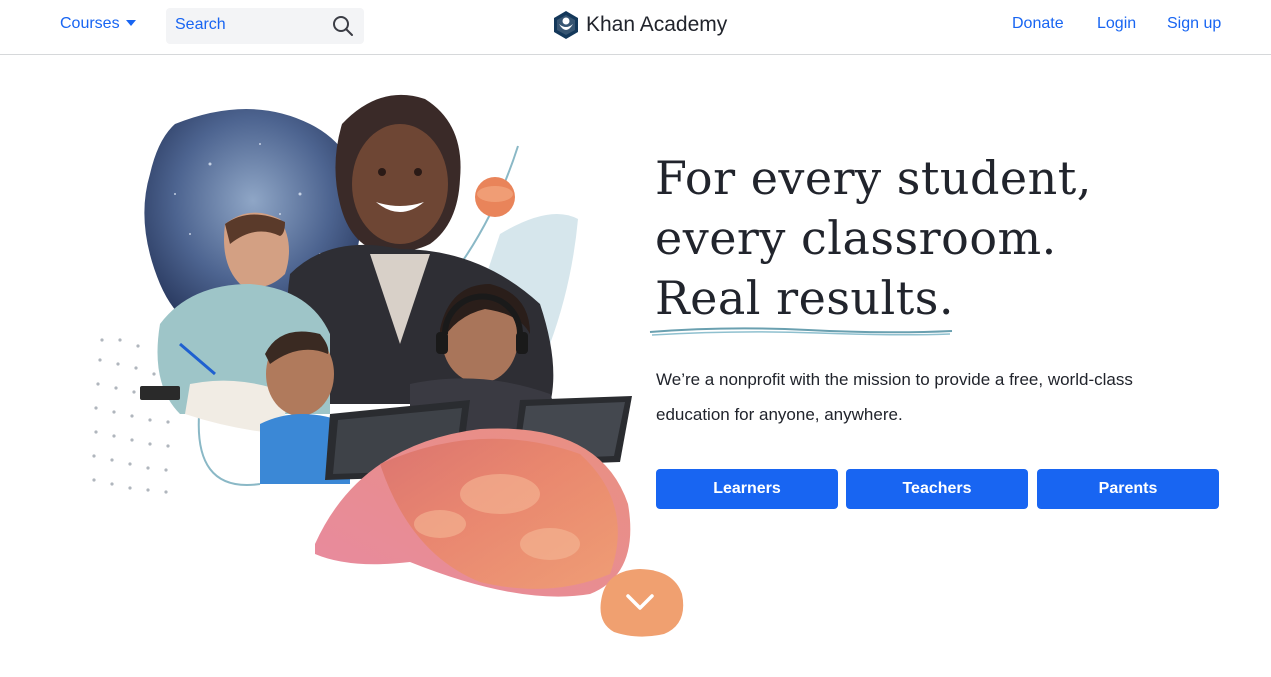 This screenshot has height=677, width=1271. I want to click on khan-academy-logo: Khan Academy, so click(639, 25).